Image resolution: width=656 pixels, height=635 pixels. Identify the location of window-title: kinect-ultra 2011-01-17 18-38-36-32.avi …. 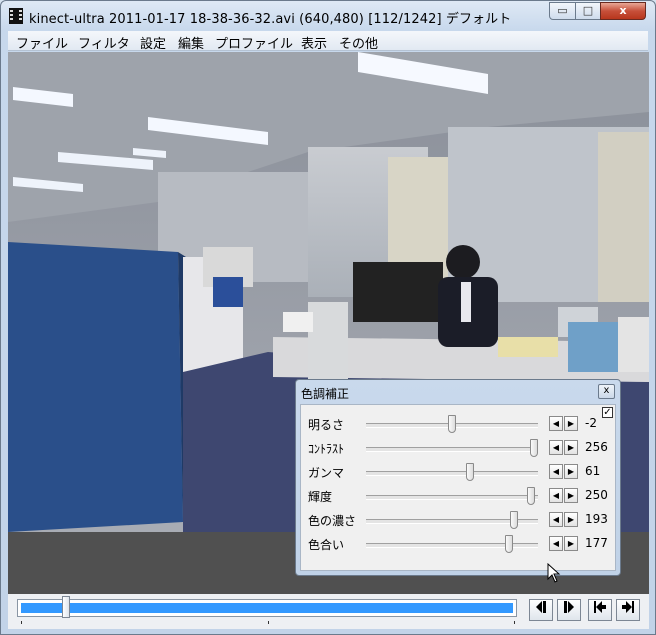
(270, 19).